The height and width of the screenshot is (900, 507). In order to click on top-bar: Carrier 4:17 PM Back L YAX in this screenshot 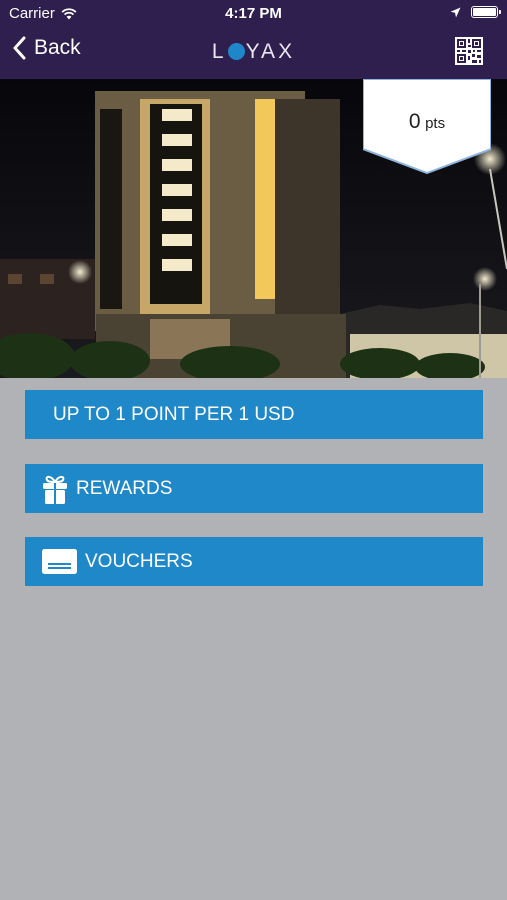, I will do `click(253, 39)`.